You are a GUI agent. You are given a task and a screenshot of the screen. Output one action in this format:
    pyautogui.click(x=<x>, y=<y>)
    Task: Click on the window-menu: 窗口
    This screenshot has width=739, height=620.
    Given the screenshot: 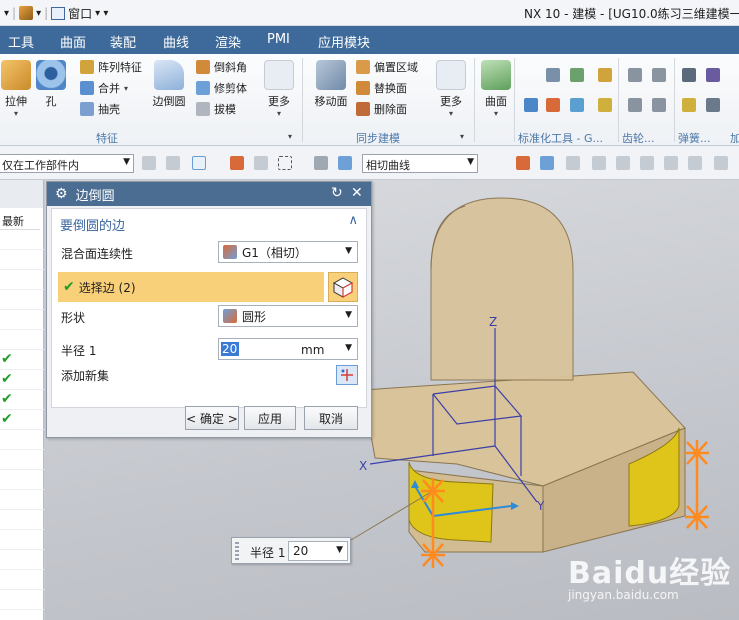 What is the action you would take?
    pyautogui.click(x=80, y=13)
    